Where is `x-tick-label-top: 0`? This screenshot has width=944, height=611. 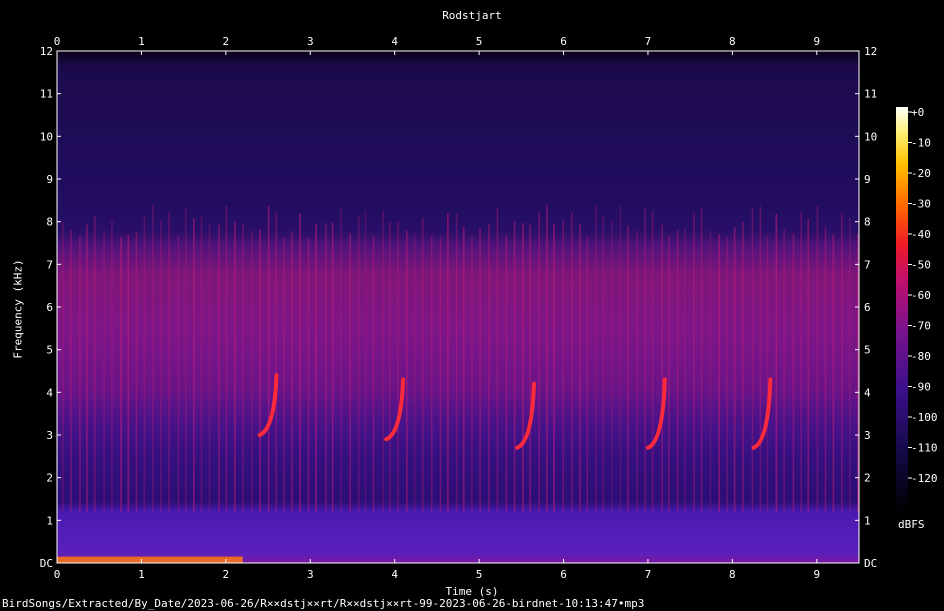
x-tick-label-top: 0 is located at coordinates (57, 41).